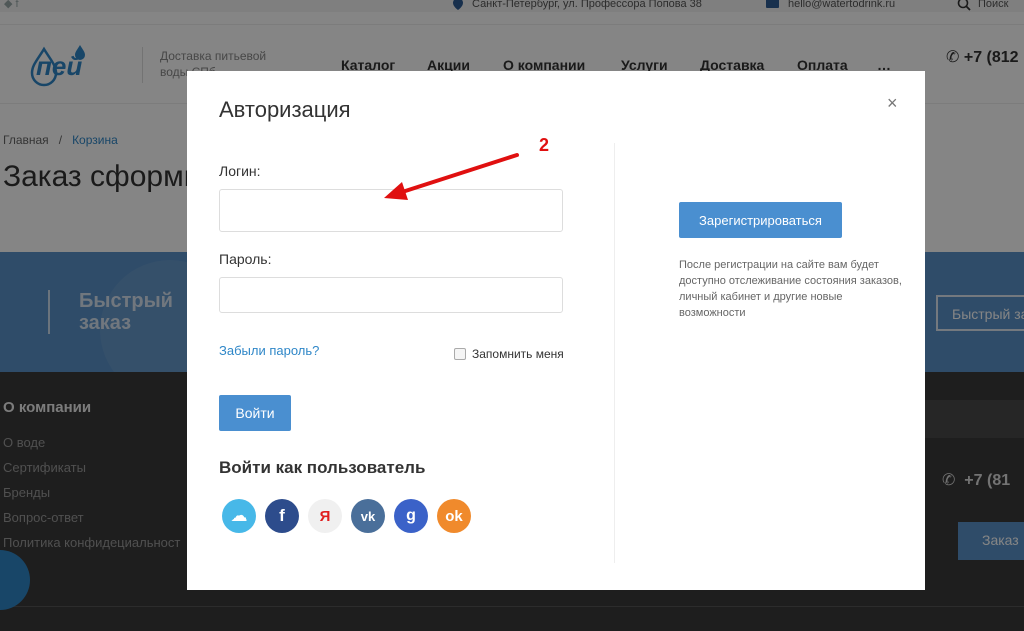 The height and width of the screenshot is (631, 1024). What do you see at coordinates (239, 516) in the screenshot?
I see `cloud-icon: ☁` at bounding box center [239, 516].